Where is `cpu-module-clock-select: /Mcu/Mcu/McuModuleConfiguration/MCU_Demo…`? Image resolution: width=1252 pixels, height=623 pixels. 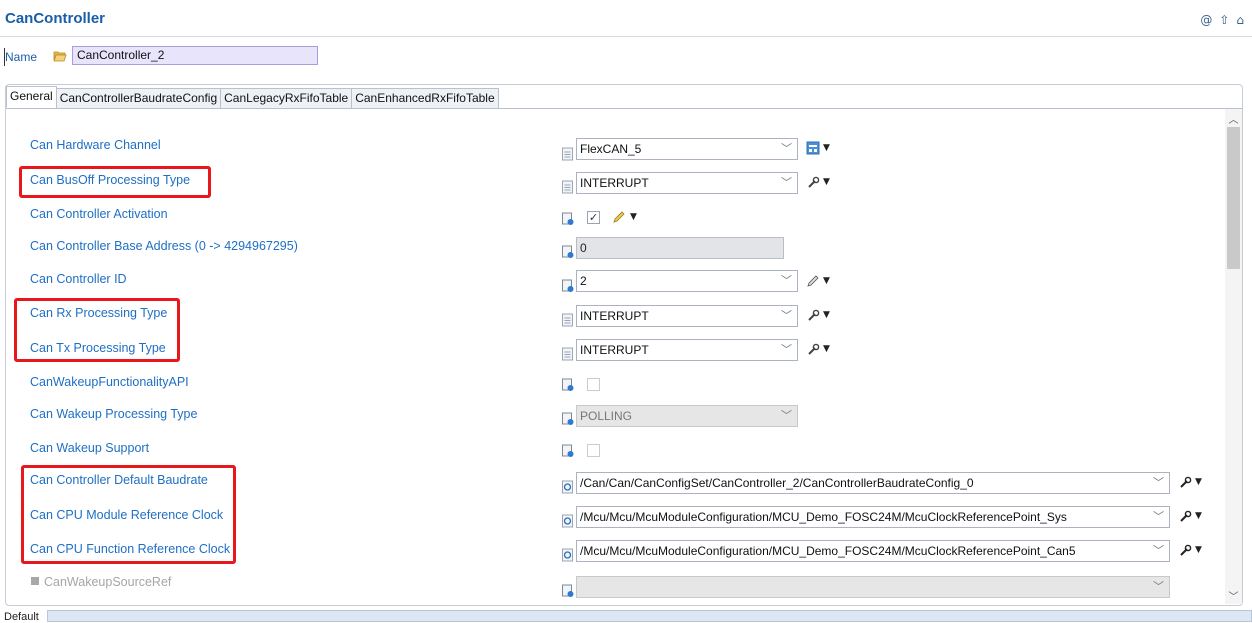 cpu-module-clock-select: /Mcu/Mcu/McuModuleConfiguration/MCU_Demo… is located at coordinates (873, 517).